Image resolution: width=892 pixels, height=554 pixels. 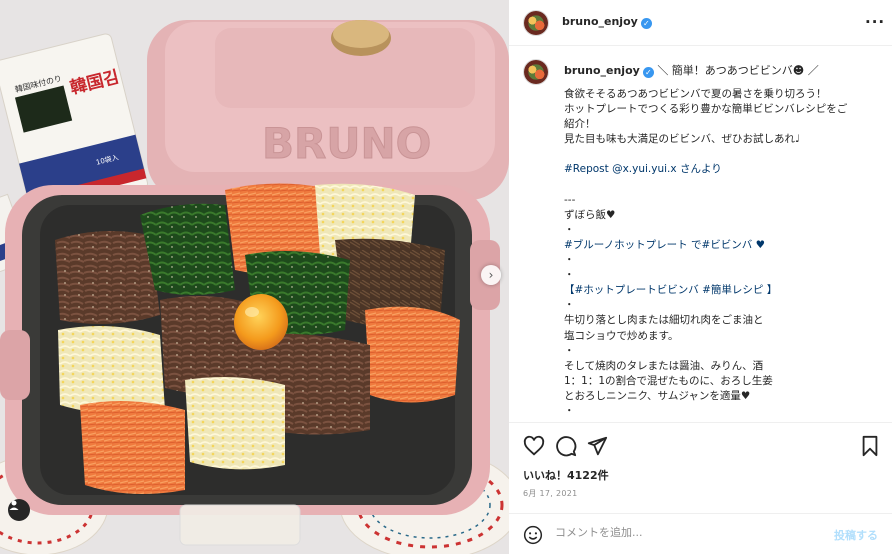 What do you see at coordinates (738, 70) in the screenshot?
I see `caption-title: ＼ 簡単！あつあつビビンバ☻ ／` at bounding box center [738, 70].